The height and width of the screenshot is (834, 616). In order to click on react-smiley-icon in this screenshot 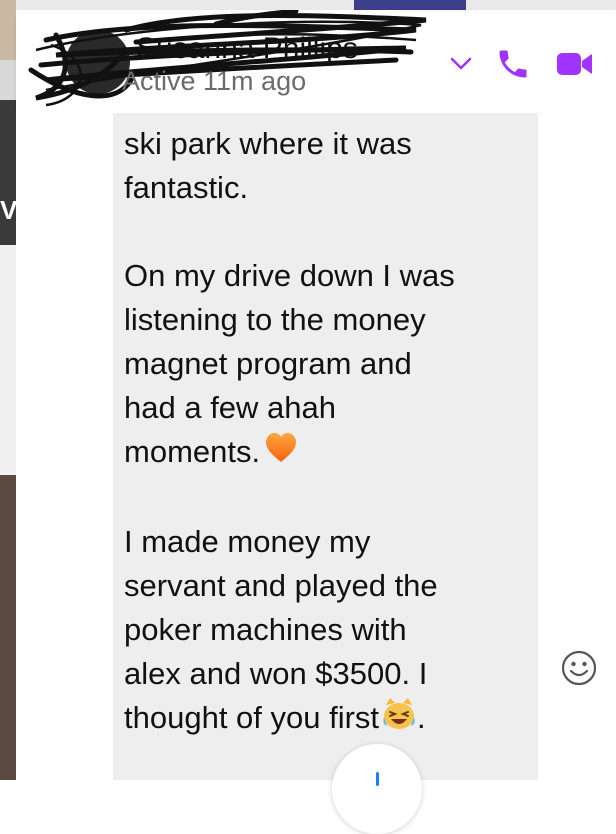, I will do `click(580, 669)`.